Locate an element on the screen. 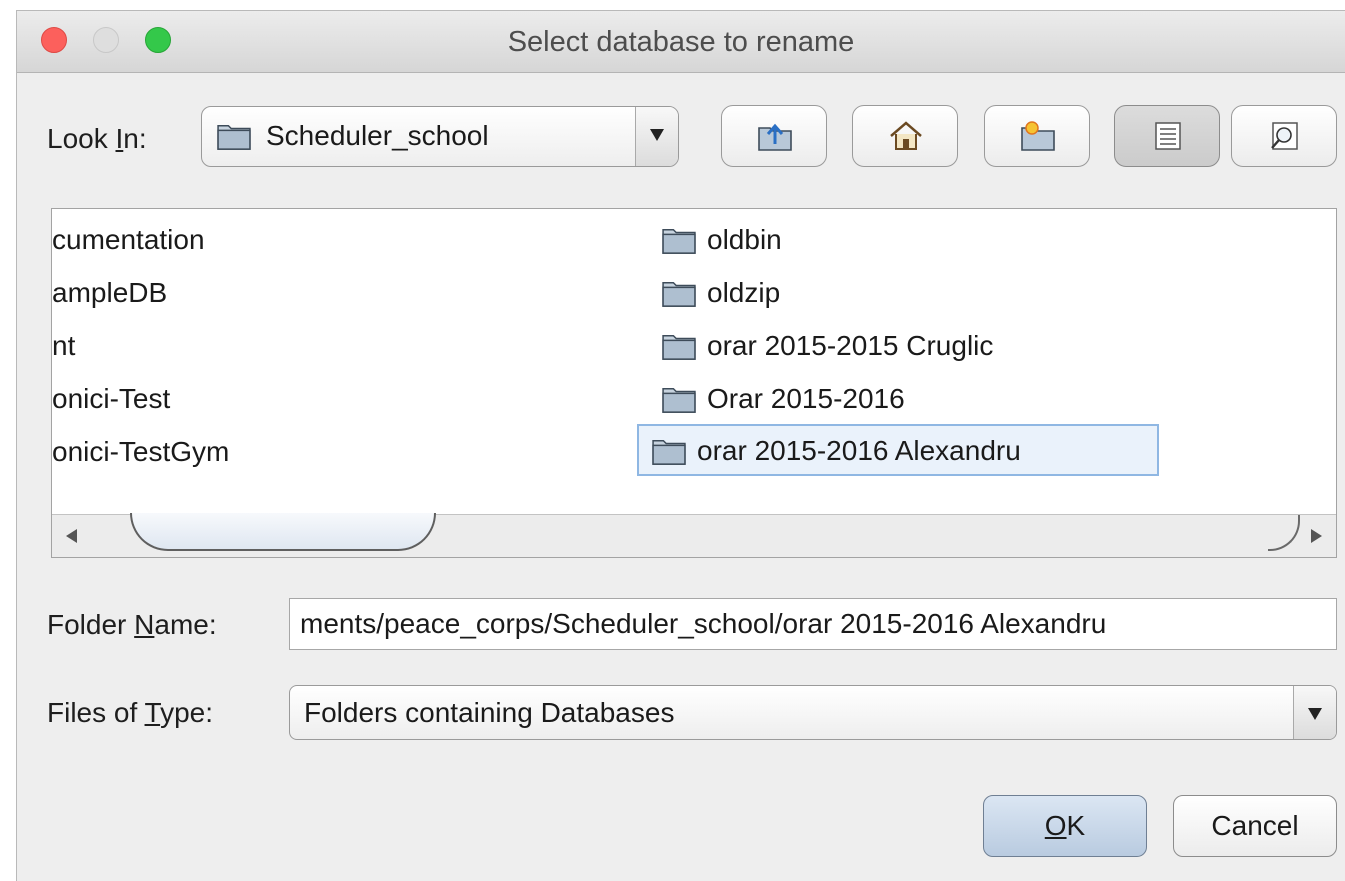 Image resolution: width=1345 pixels, height=881 pixels. scrollbar-track-end is located at coordinates (1284, 533).